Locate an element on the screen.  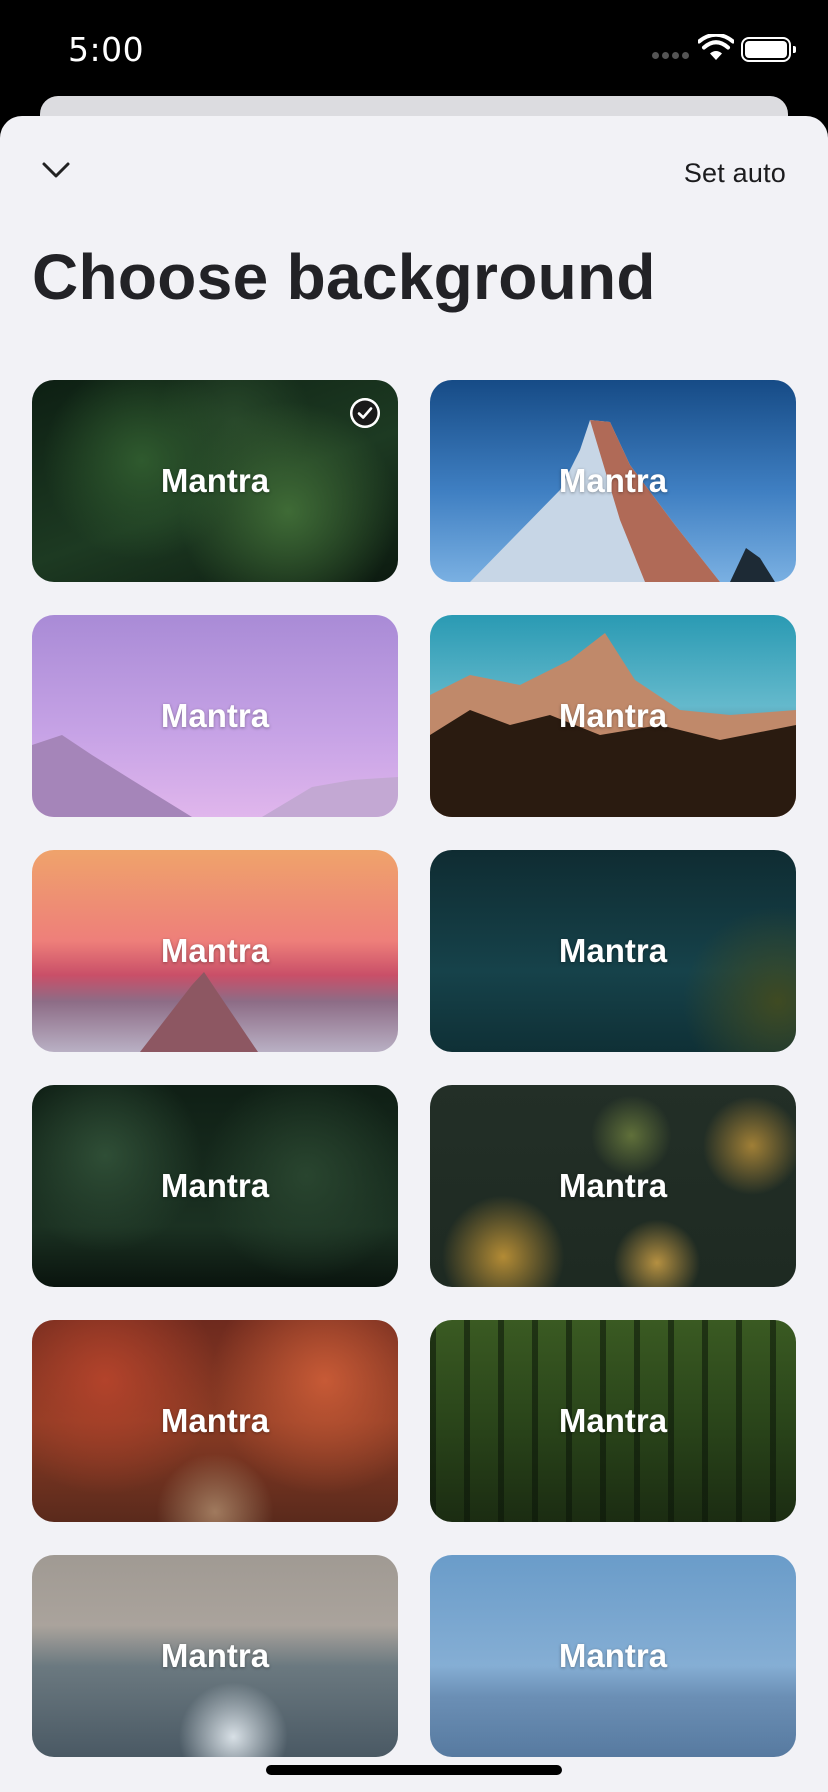
background-tile-snowy-peak-blue-sky: Mantra is located at coordinates (613, 481).